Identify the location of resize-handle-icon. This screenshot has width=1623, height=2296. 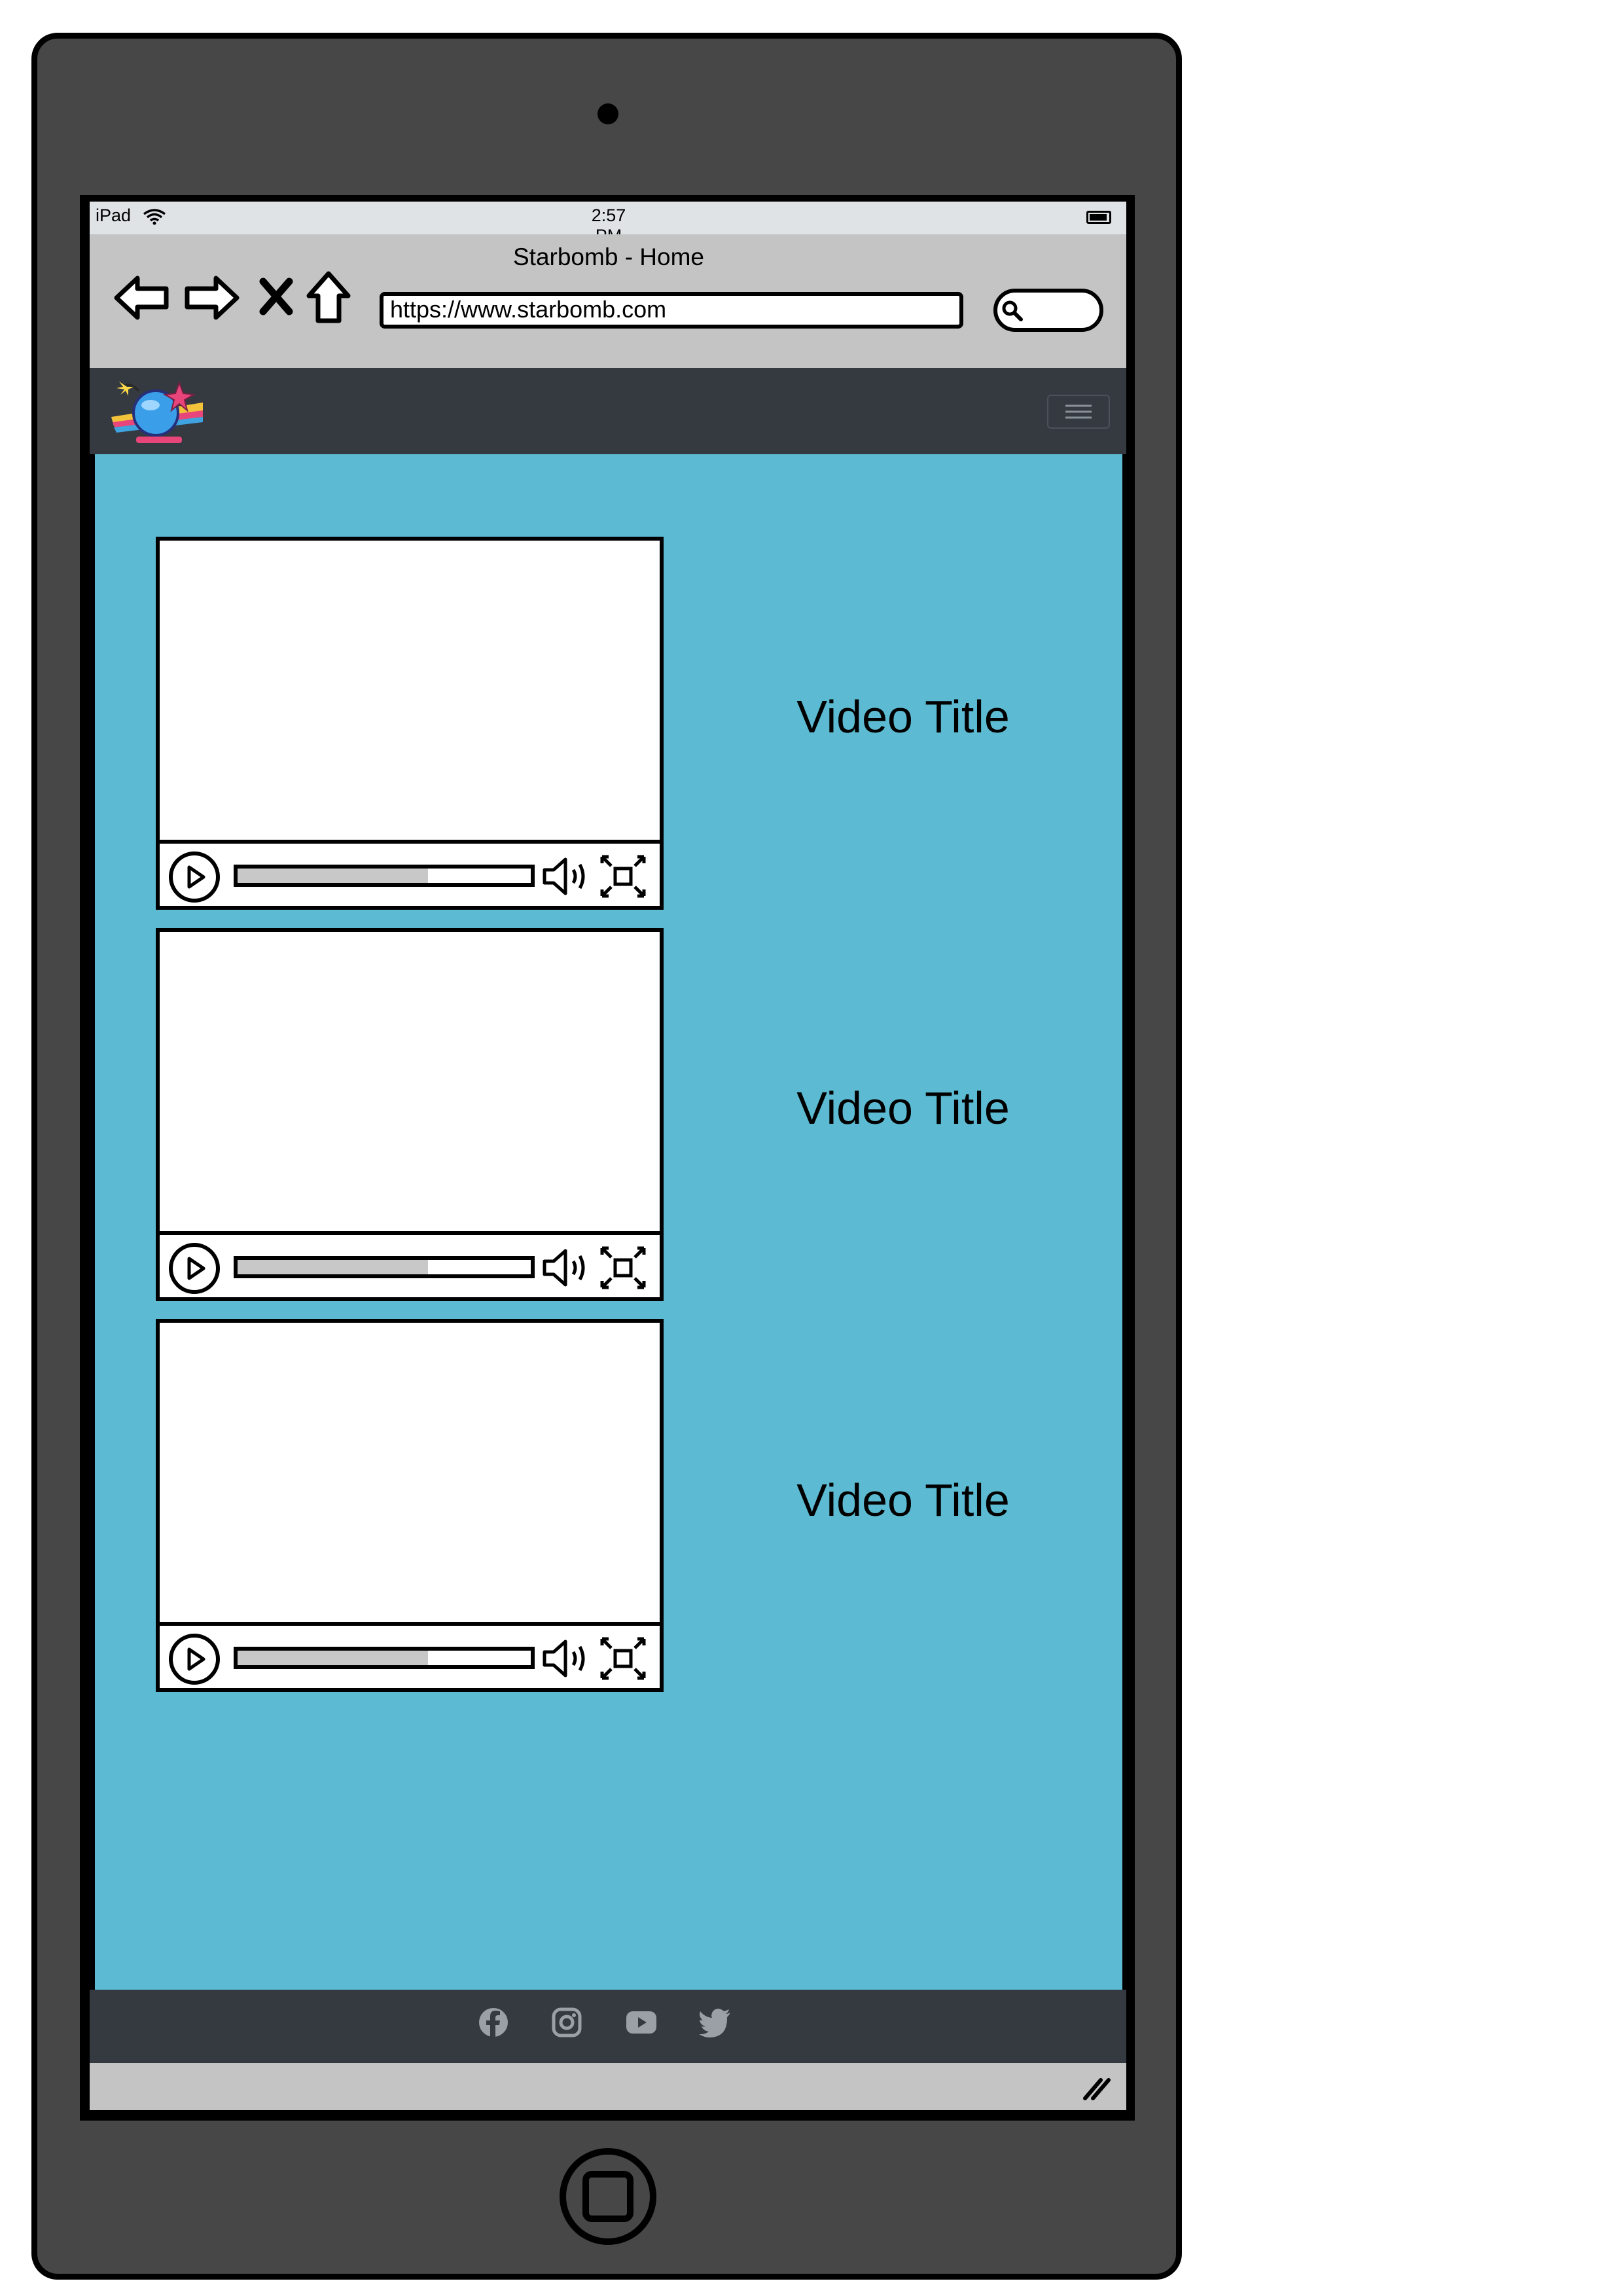
(1095, 2088).